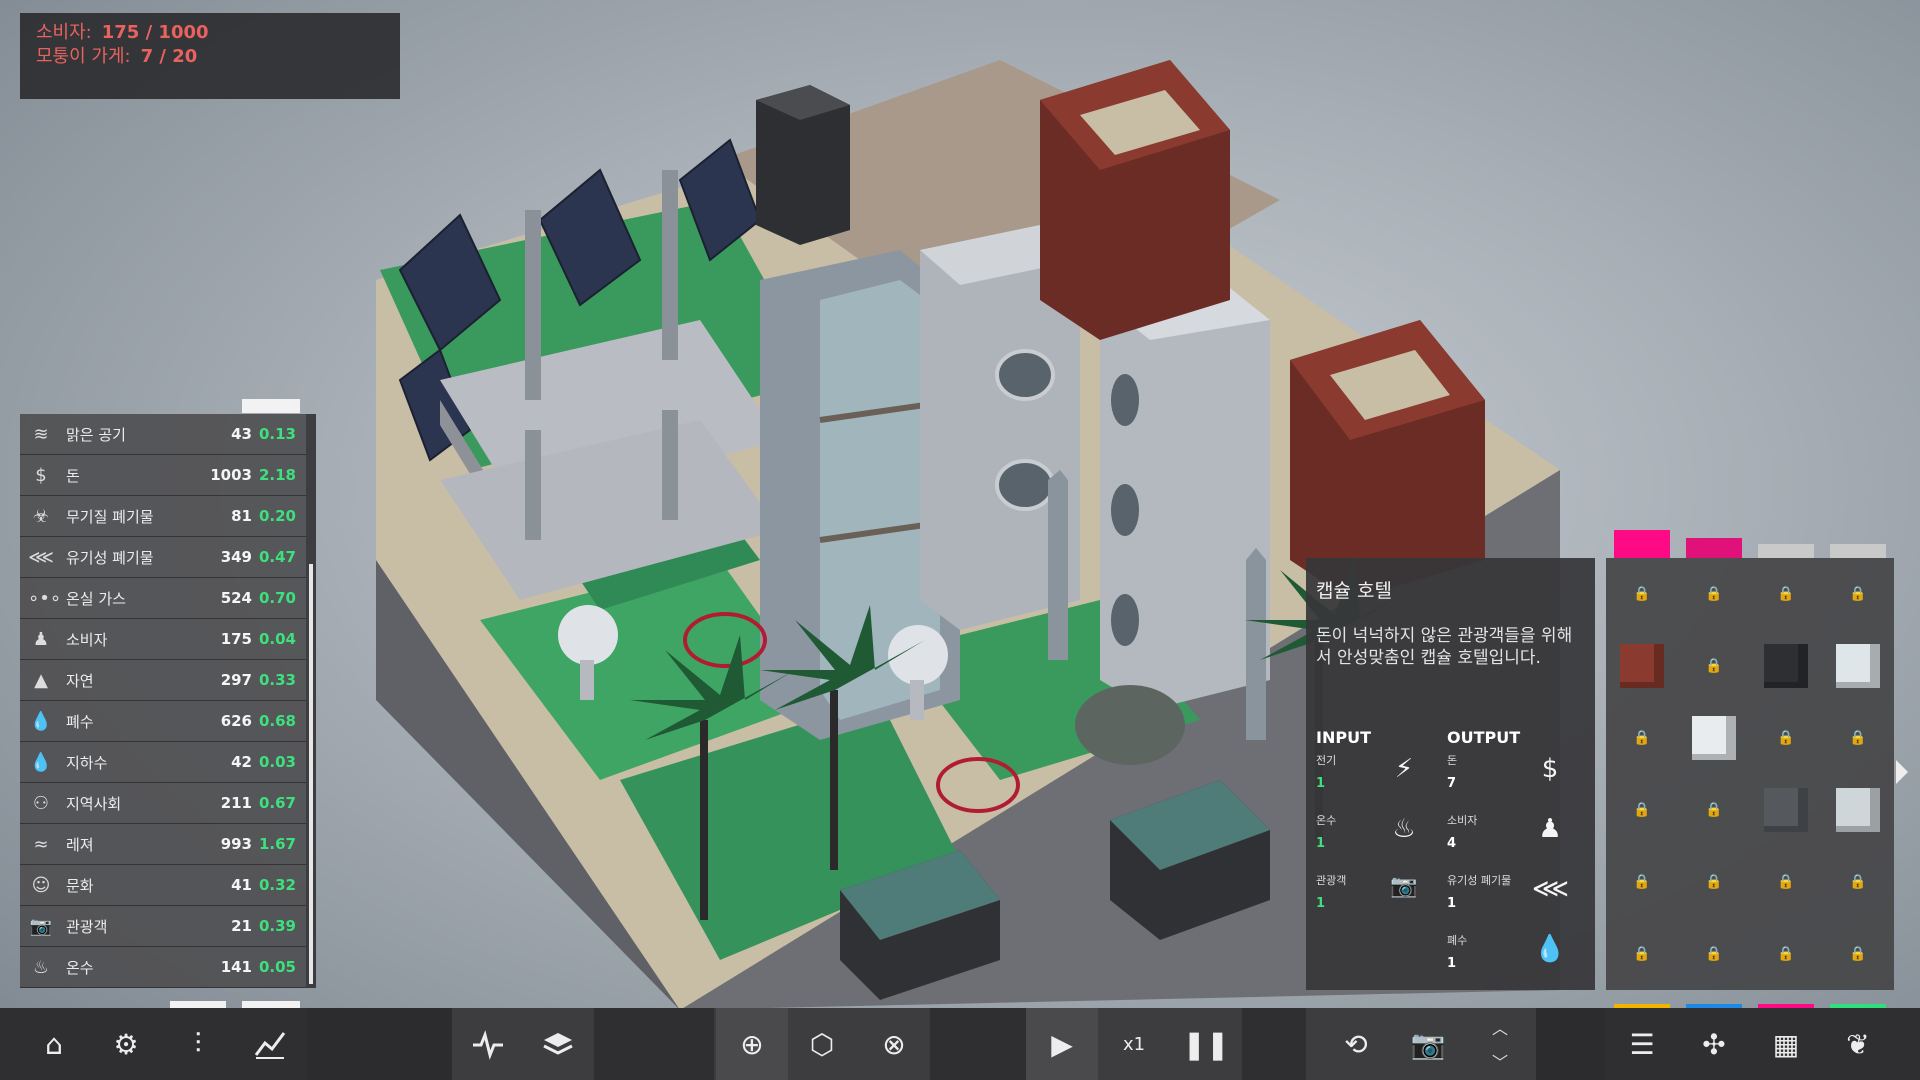  I want to click on leaf-icon: ❦, so click(1858, 1044).